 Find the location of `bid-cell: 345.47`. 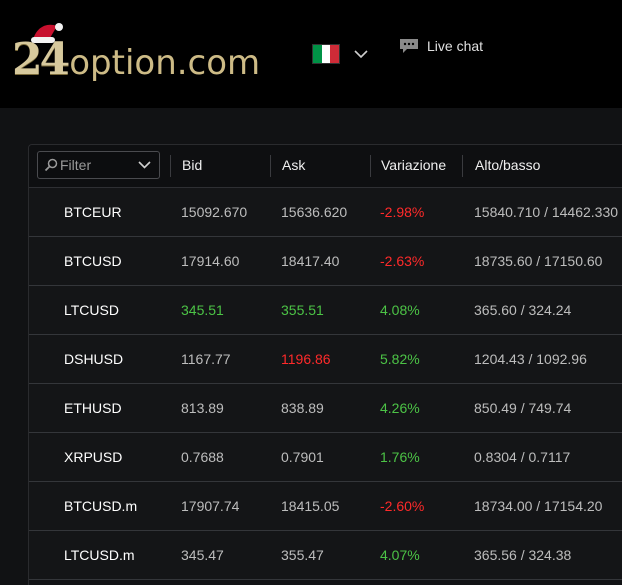

bid-cell: 345.47 is located at coordinates (202, 555).